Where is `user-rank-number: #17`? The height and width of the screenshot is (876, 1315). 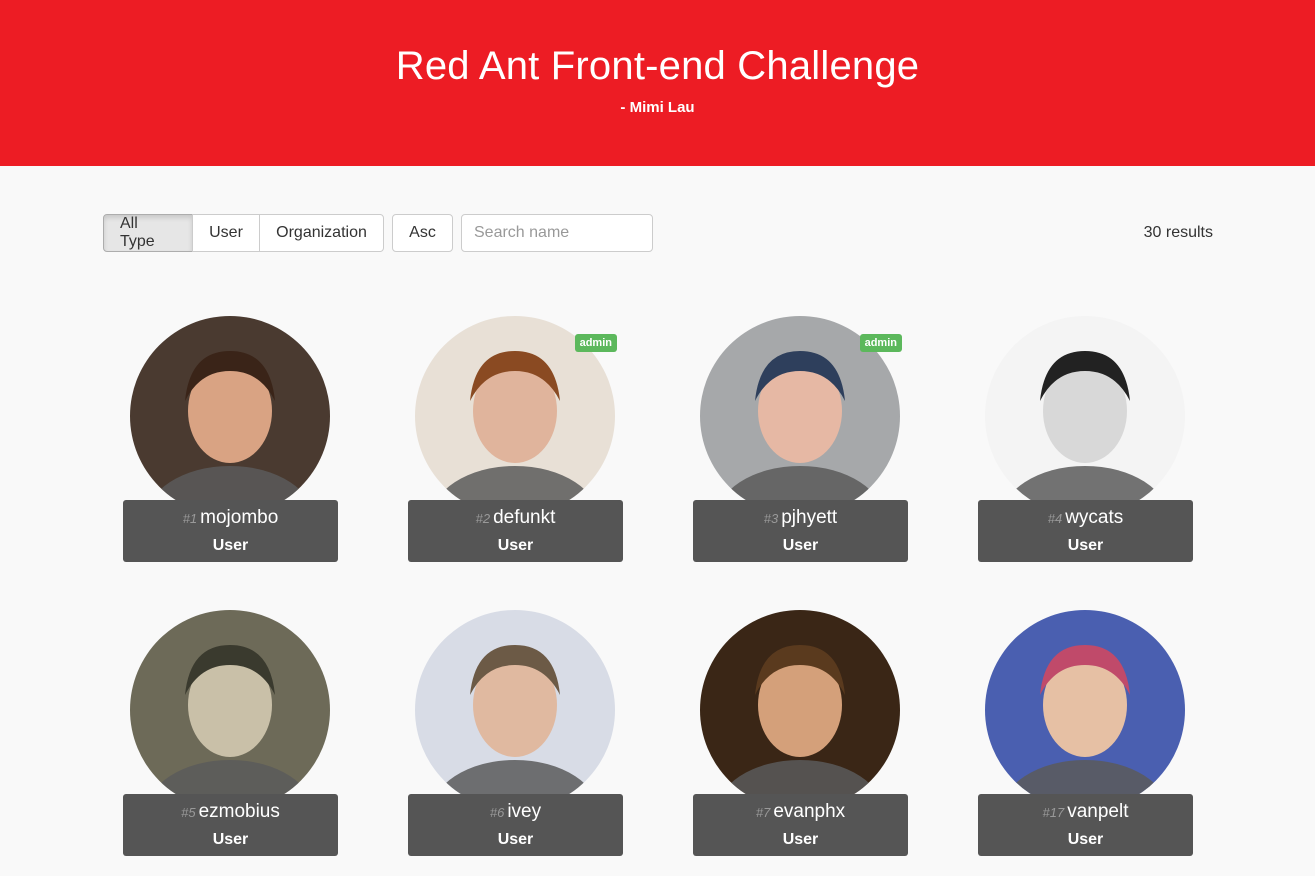 user-rank-number: #17 is located at coordinates (1053, 812).